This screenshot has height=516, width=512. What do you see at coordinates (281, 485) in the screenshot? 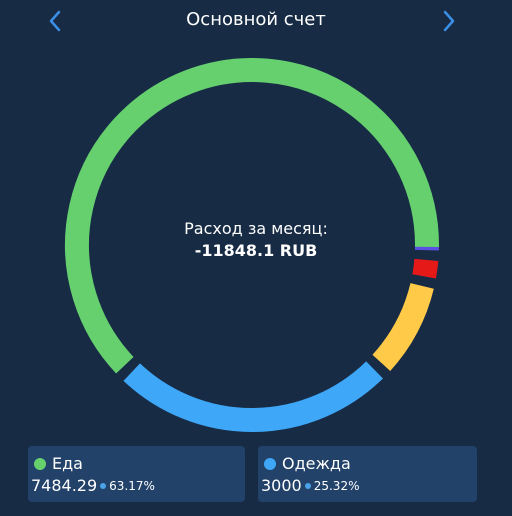
I see `category-amount: 3000` at bounding box center [281, 485].